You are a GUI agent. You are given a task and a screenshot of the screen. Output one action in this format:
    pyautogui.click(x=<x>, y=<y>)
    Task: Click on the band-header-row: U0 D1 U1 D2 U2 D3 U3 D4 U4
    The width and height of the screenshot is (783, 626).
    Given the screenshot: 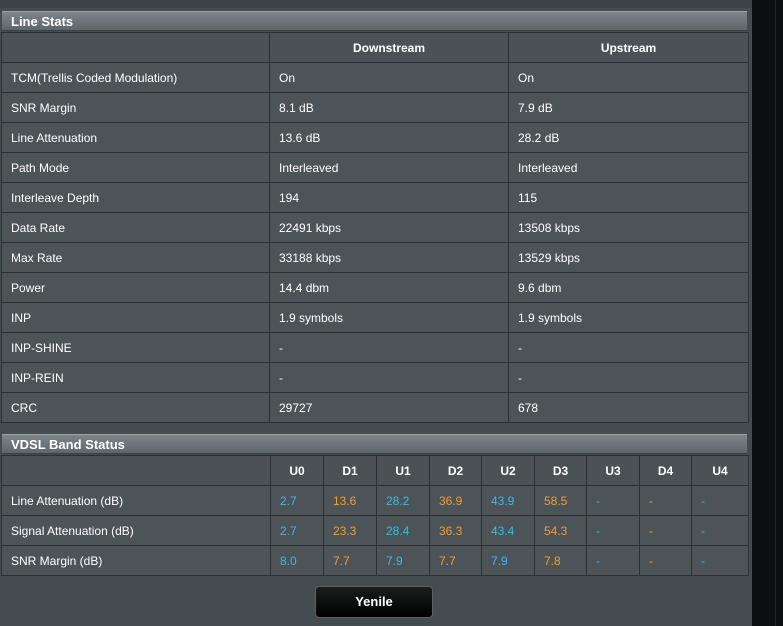 What is the action you would take?
    pyautogui.click(x=375, y=470)
    